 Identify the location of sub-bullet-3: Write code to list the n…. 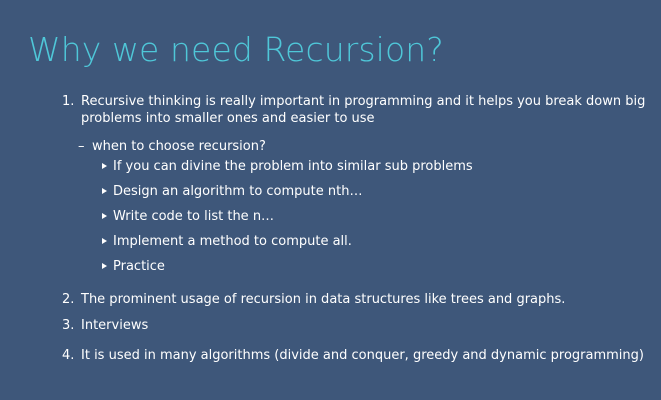
(194, 216).